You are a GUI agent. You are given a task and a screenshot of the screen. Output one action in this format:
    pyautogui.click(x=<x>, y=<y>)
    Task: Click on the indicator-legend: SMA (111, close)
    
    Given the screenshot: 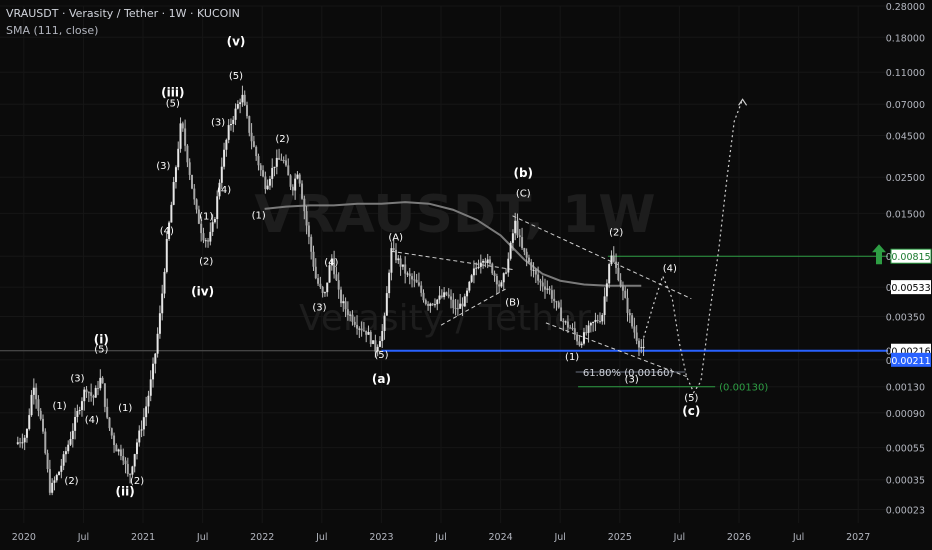 What is the action you would take?
    pyautogui.click(x=52, y=30)
    